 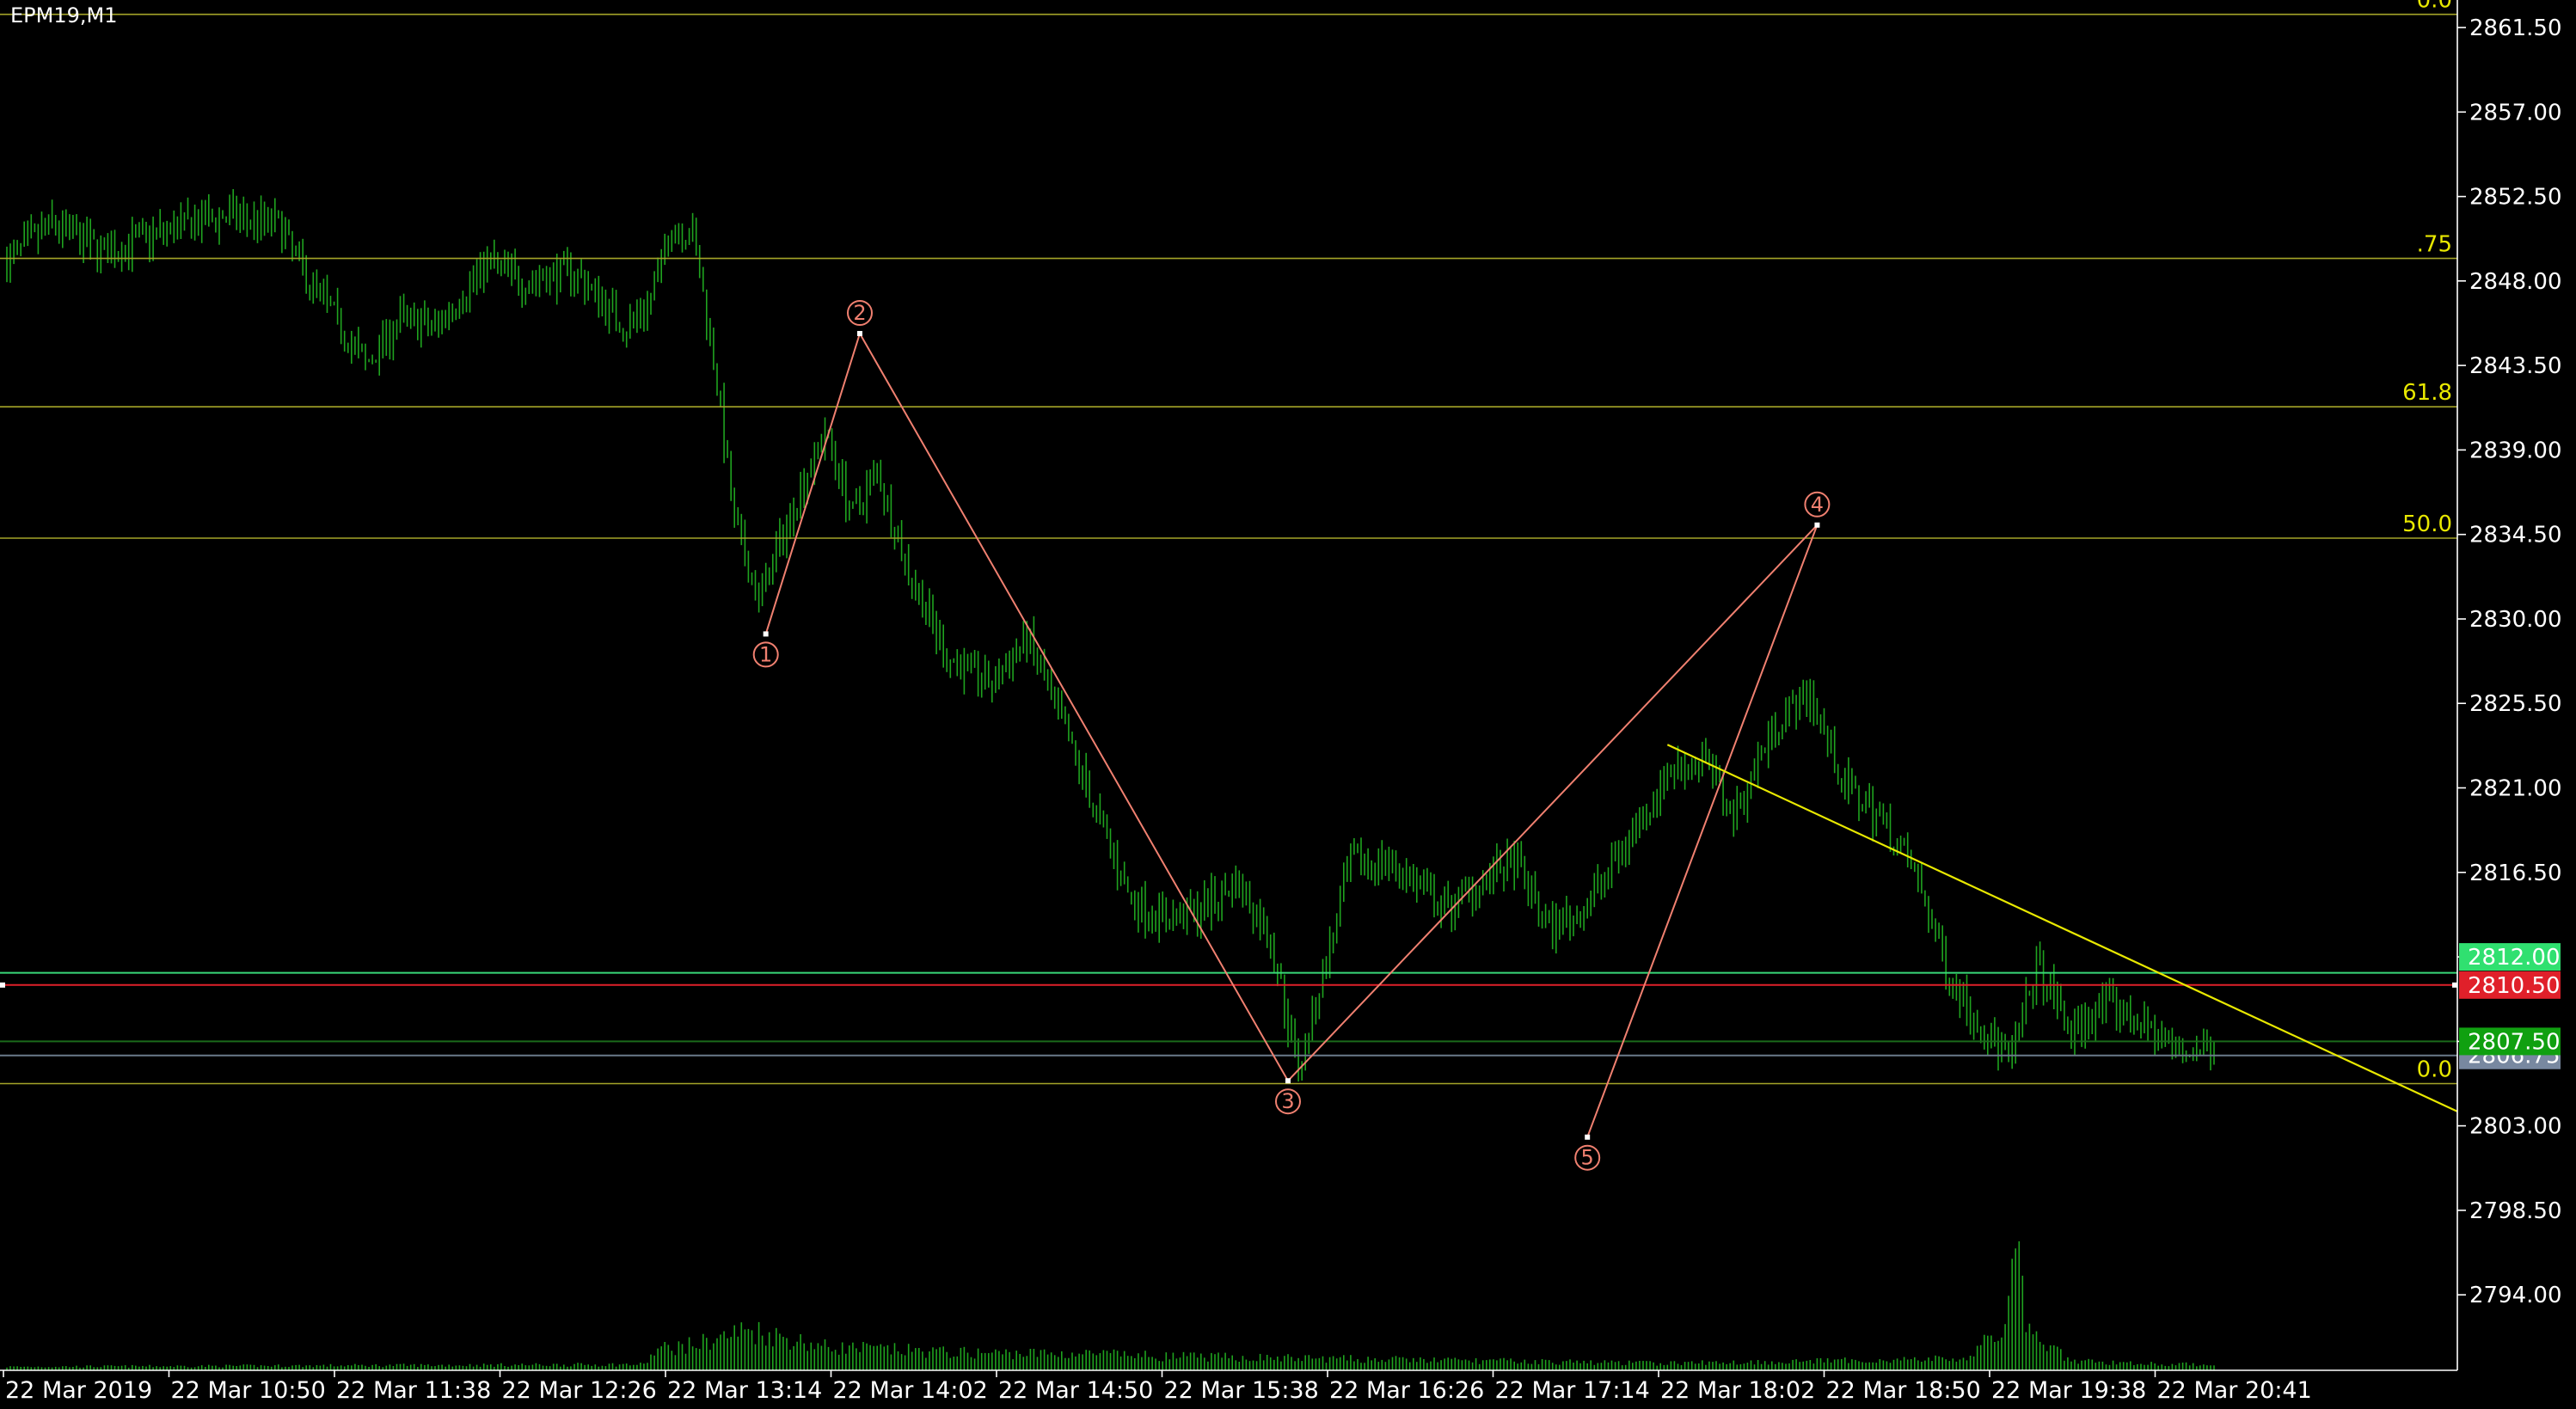 What do you see at coordinates (766, 654) in the screenshot?
I see `wave-label: 1` at bounding box center [766, 654].